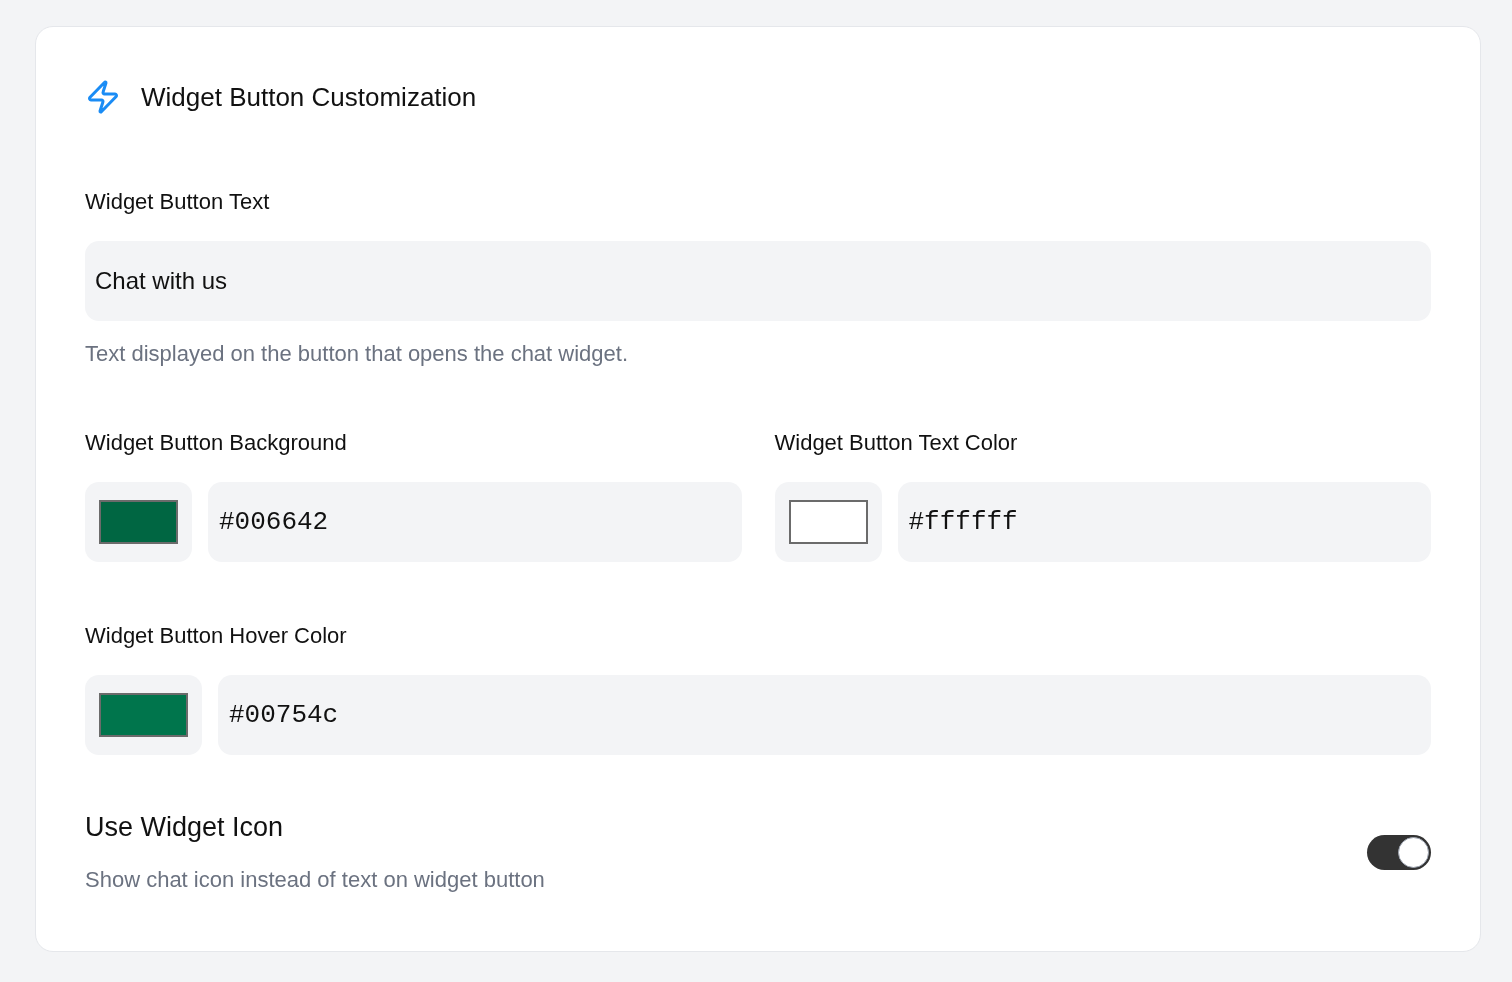 The width and height of the screenshot is (1512, 982). I want to click on help-text: Text displayed on the button that opens the chat widget., so click(357, 354).